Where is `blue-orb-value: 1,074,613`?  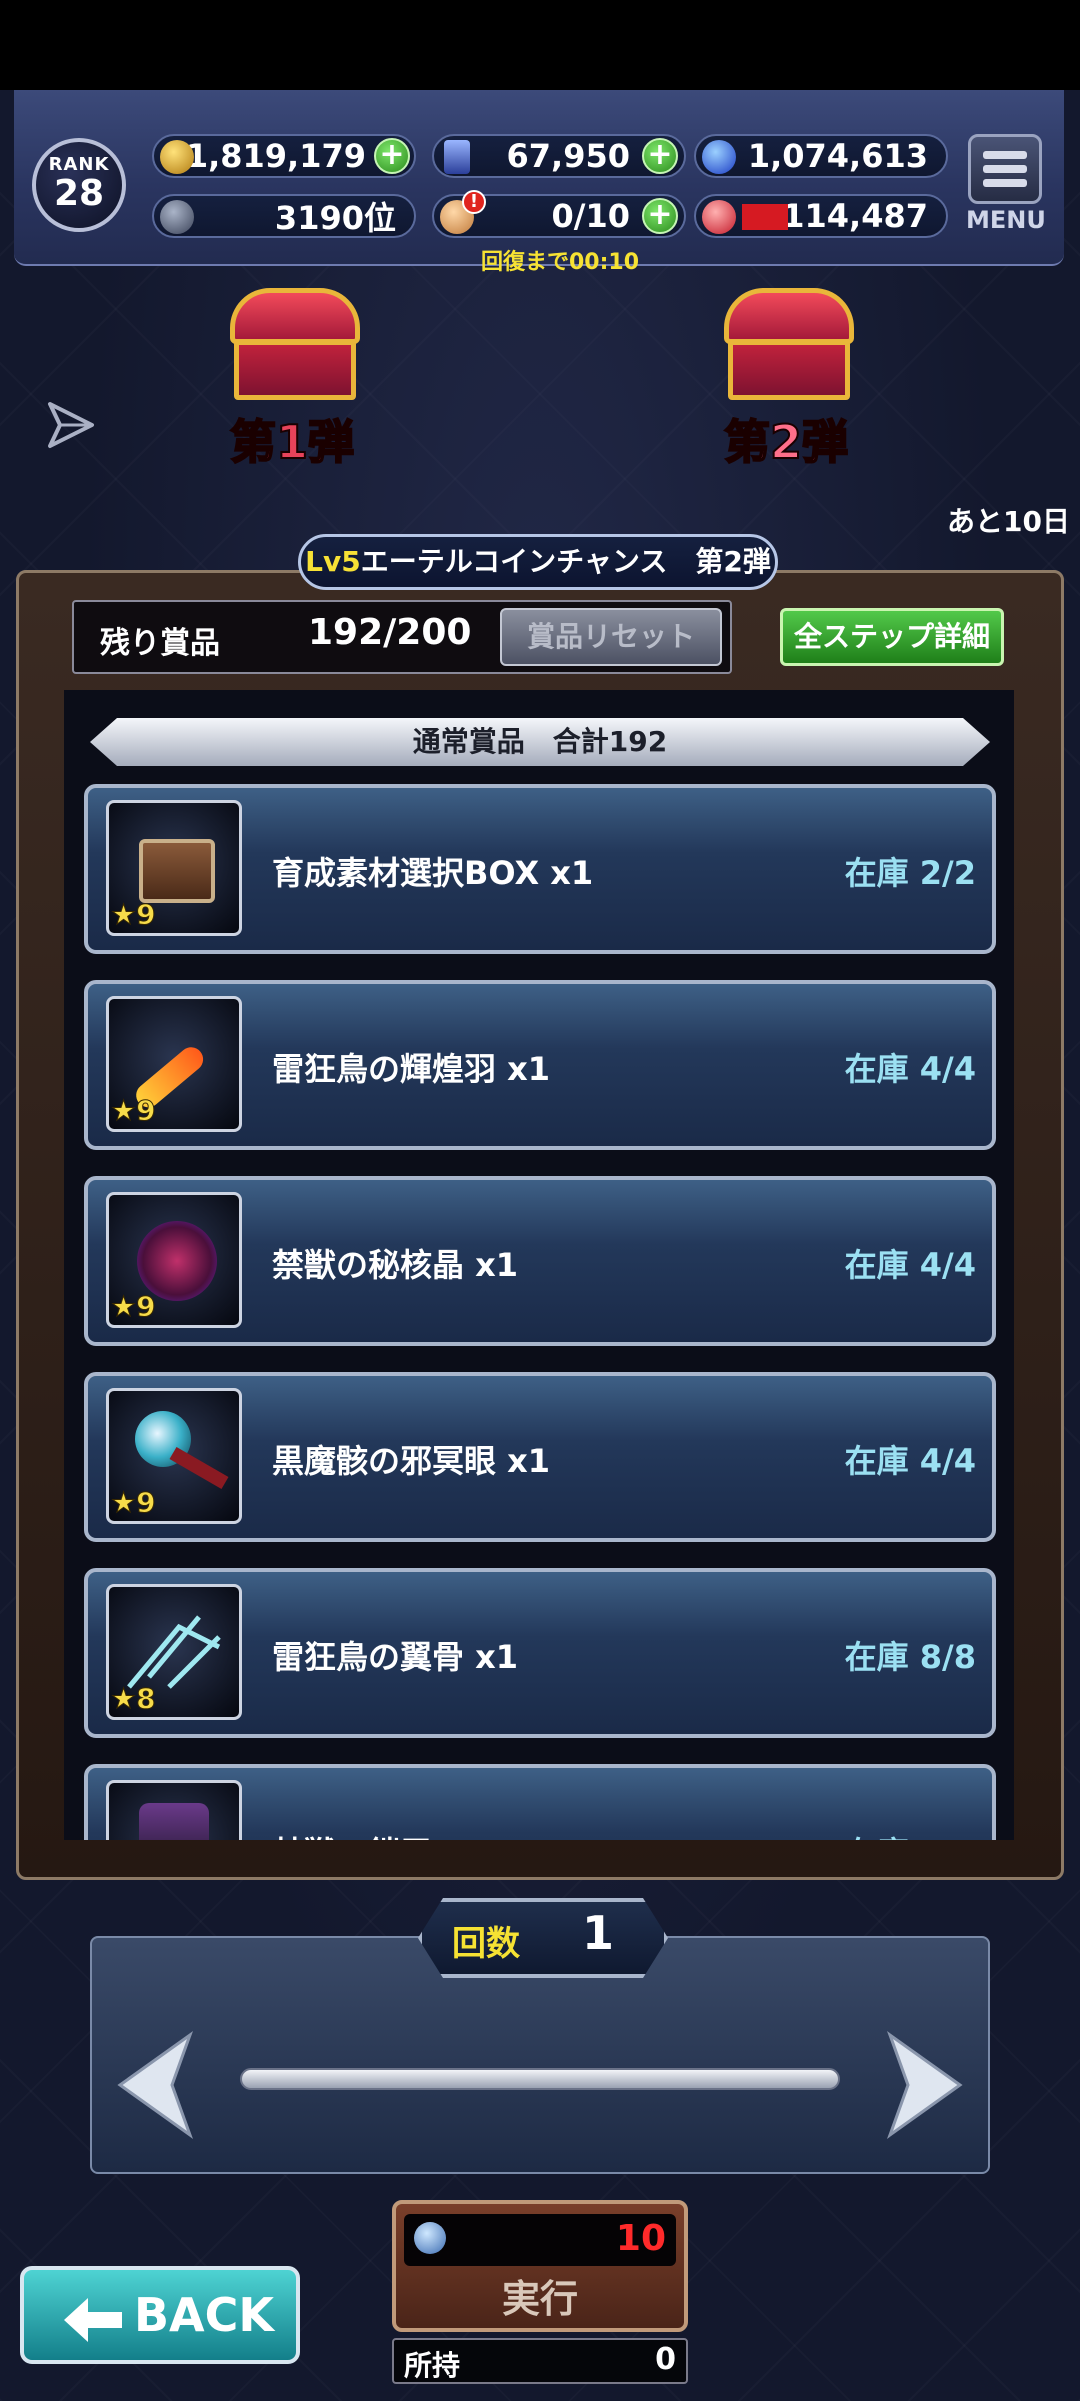
blue-orb-value: 1,074,613 is located at coordinates (837, 156).